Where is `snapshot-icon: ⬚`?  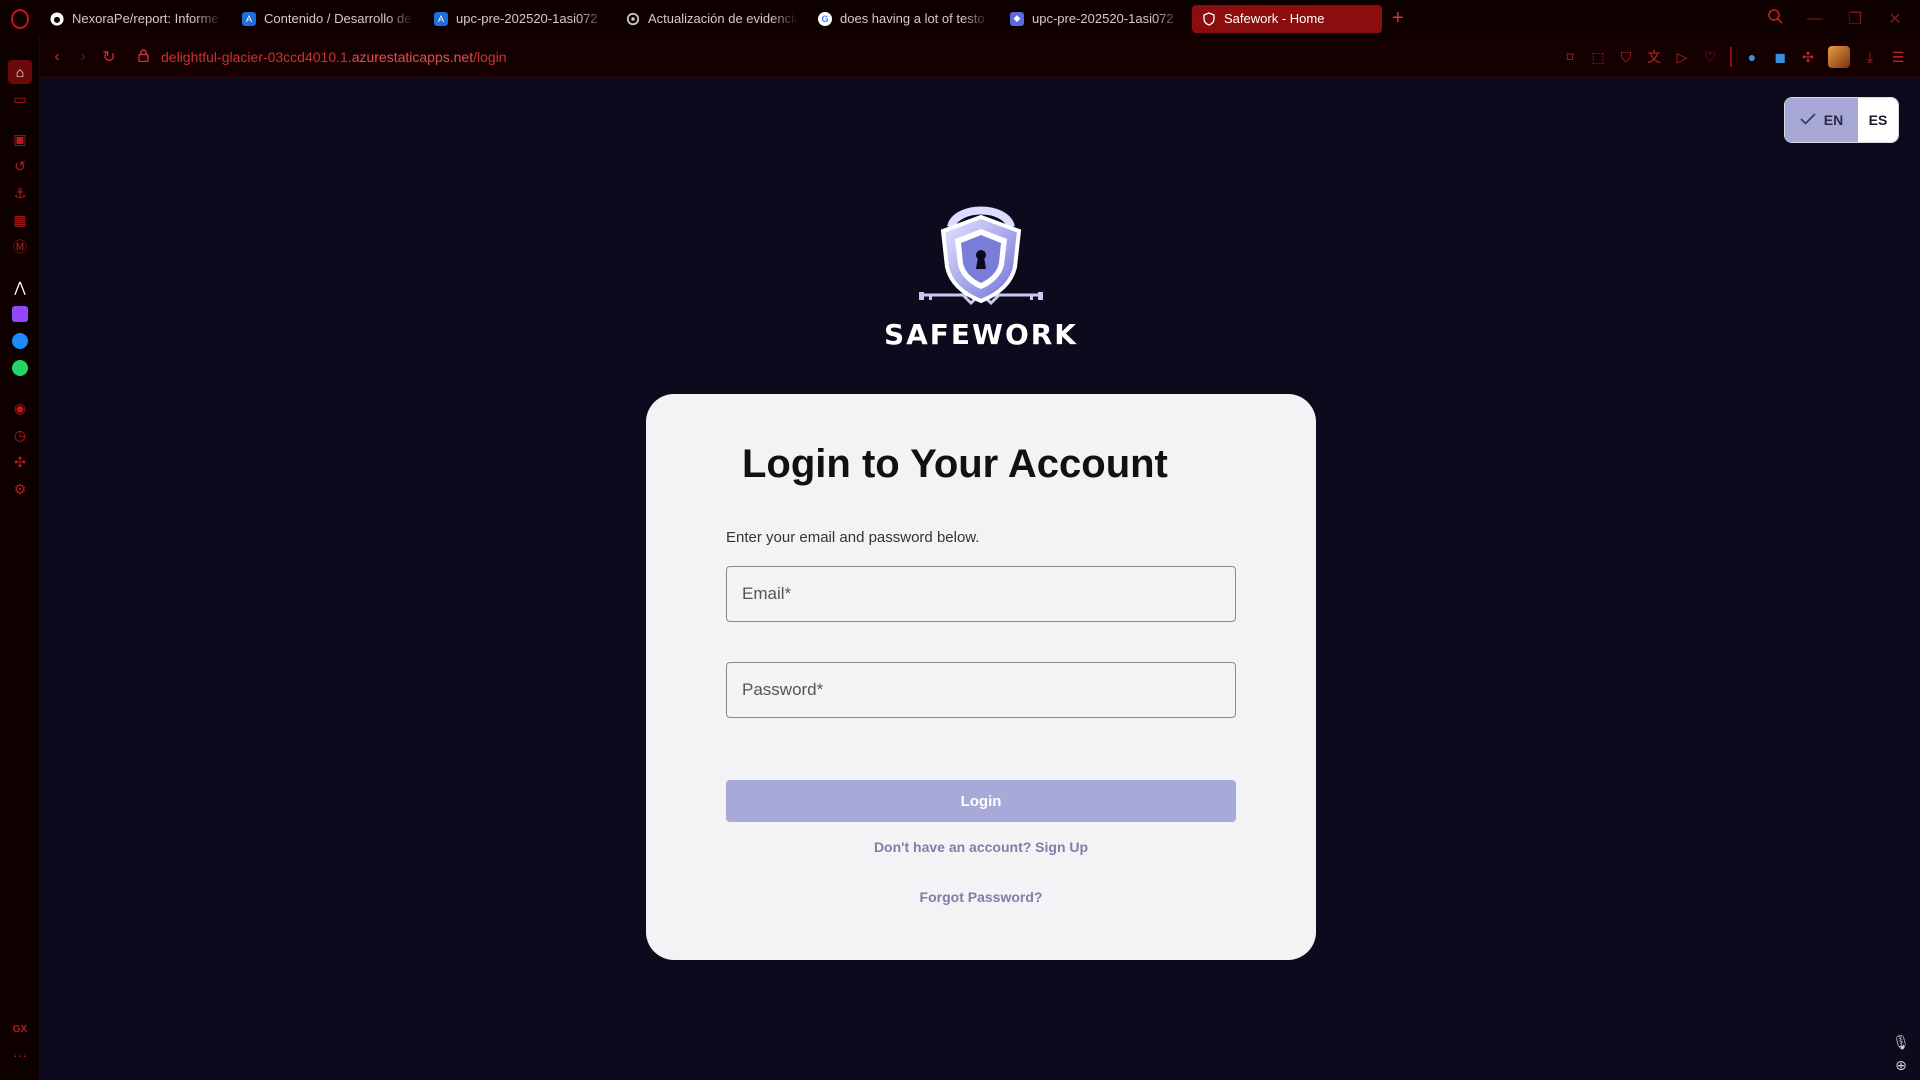
snapshot-icon: ⬚ is located at coordinates (1598, 57).